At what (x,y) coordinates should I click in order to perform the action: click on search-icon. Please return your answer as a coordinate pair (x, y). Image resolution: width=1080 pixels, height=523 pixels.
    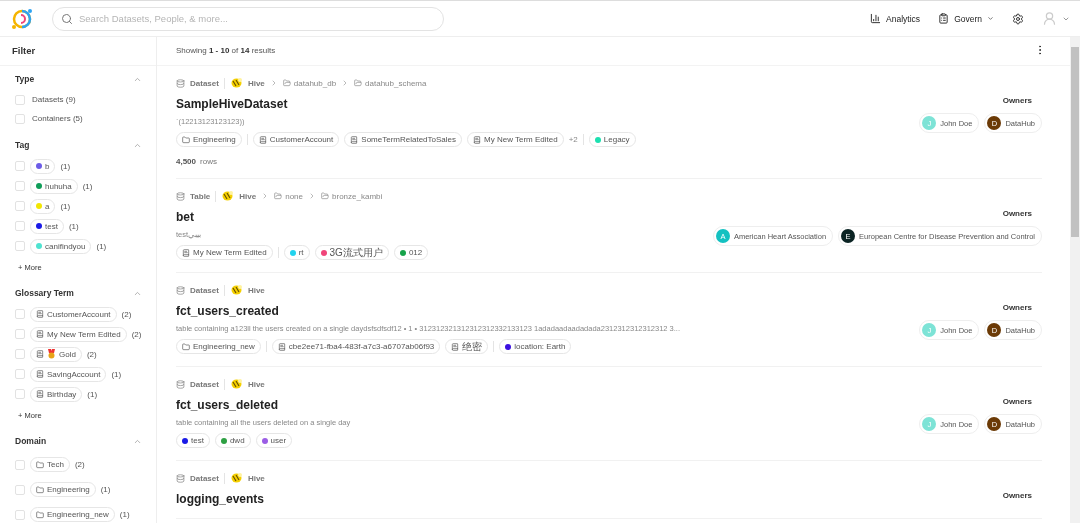
    Looking at the image, I should click on (67, 18).